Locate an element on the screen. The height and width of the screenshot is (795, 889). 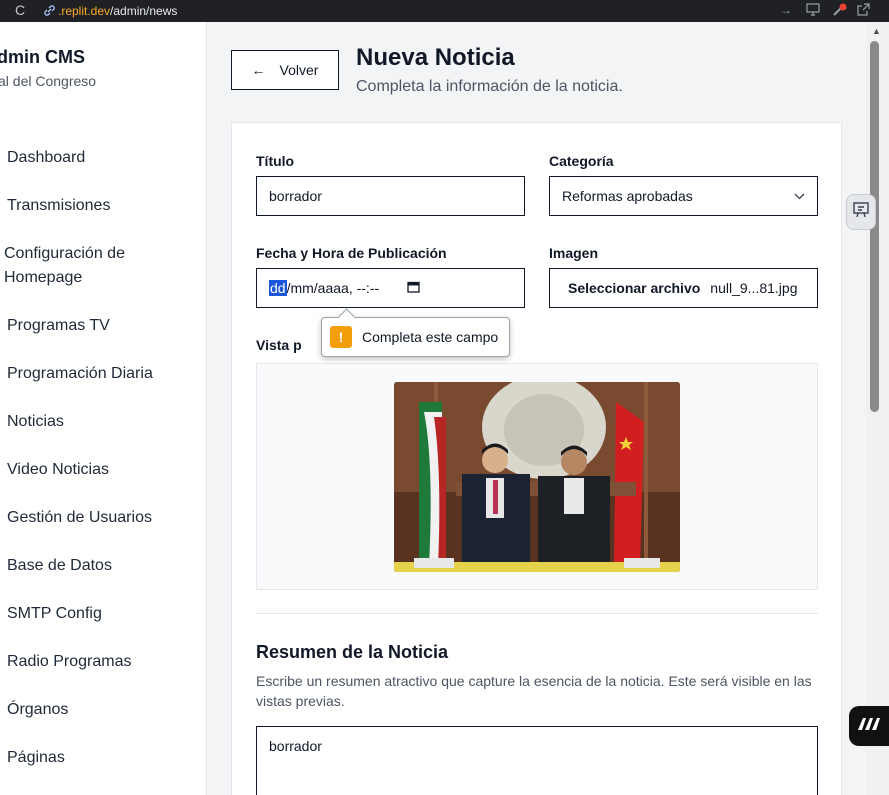
choose-file-button: Seleccionar archivo is located at coordinates (634, 288).